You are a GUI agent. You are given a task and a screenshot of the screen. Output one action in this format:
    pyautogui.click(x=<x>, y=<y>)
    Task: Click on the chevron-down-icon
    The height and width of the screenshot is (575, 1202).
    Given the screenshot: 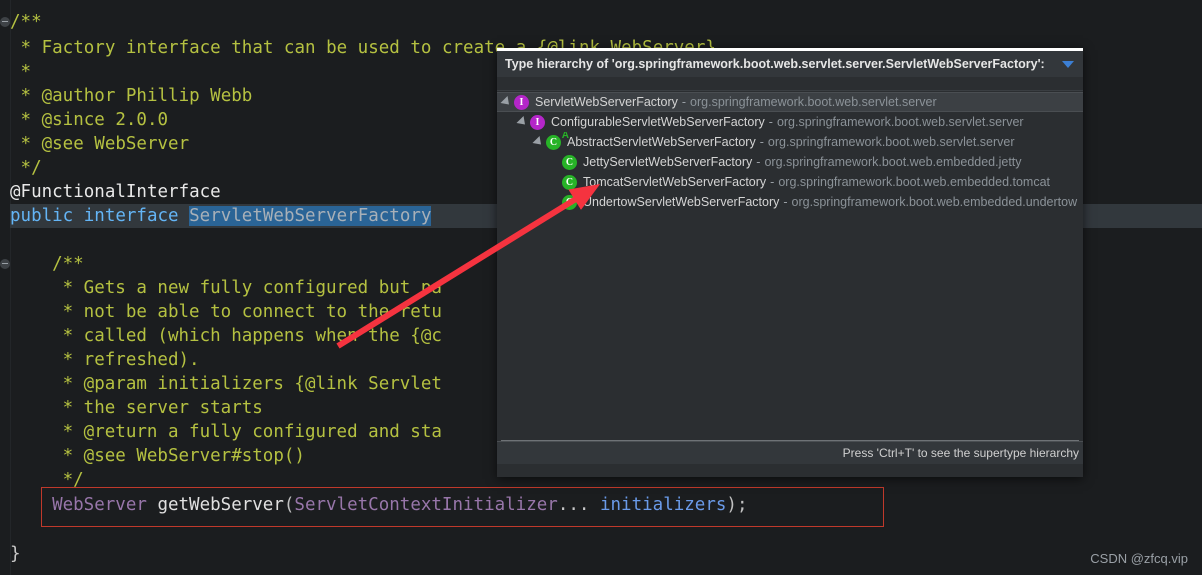 What is the action you would take?
    pyautogui.click(x=1068, y=64)
    